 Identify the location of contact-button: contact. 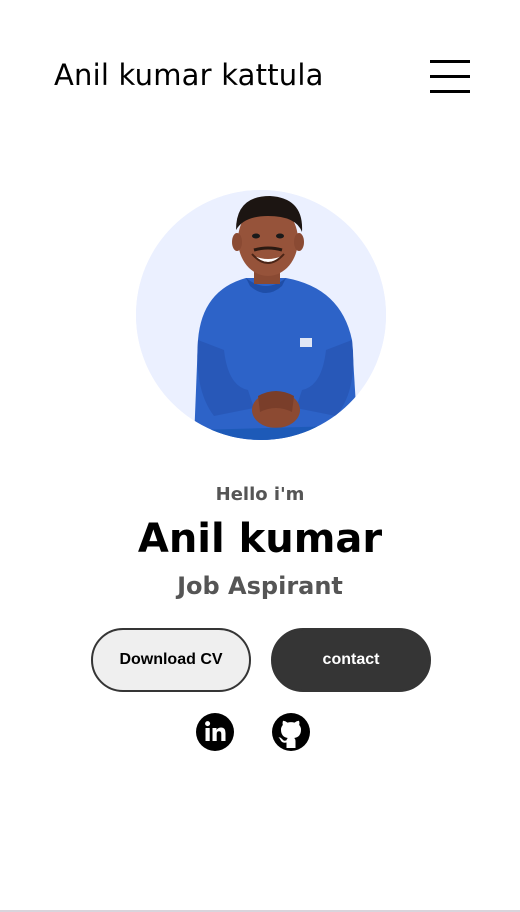
(351, 660).